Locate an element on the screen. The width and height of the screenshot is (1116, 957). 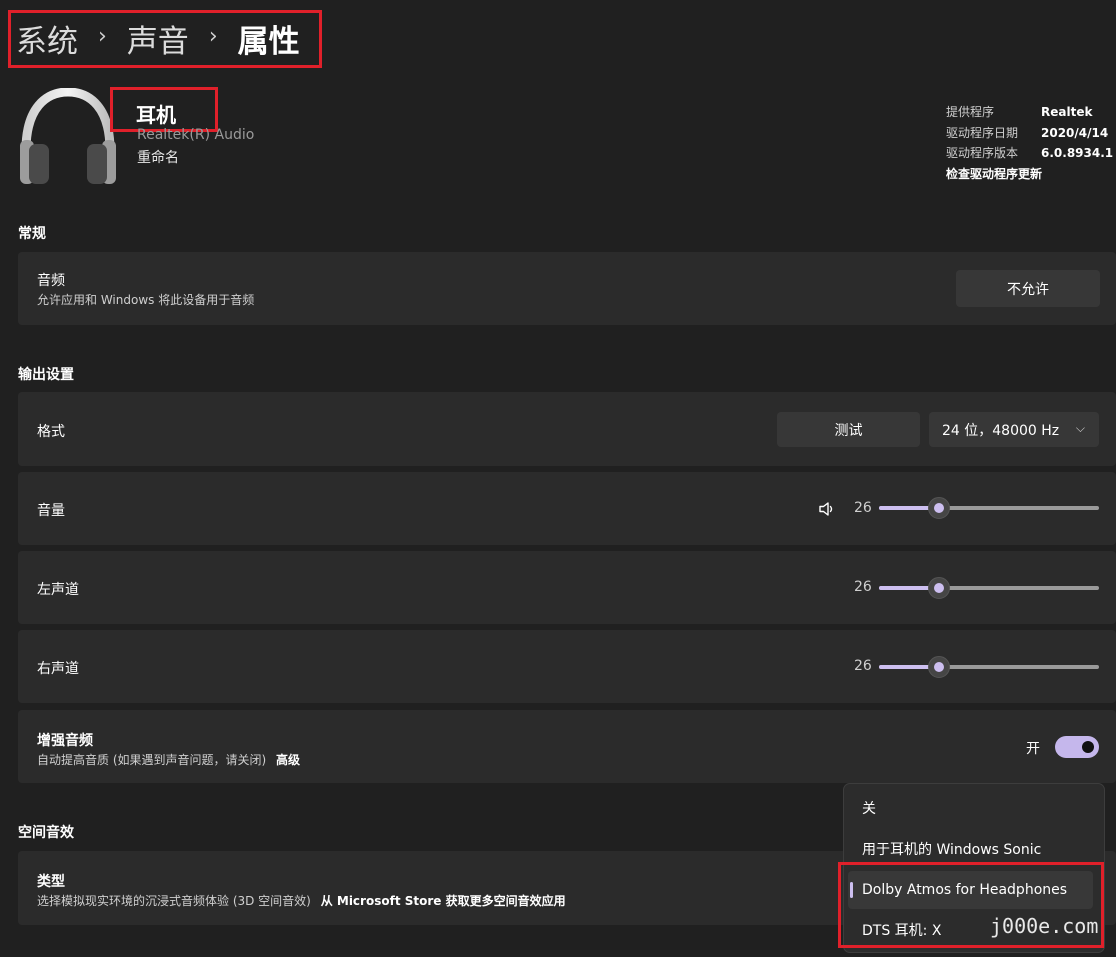
breadcrumb-sound: 声音 is located at coordinates (158, 38).